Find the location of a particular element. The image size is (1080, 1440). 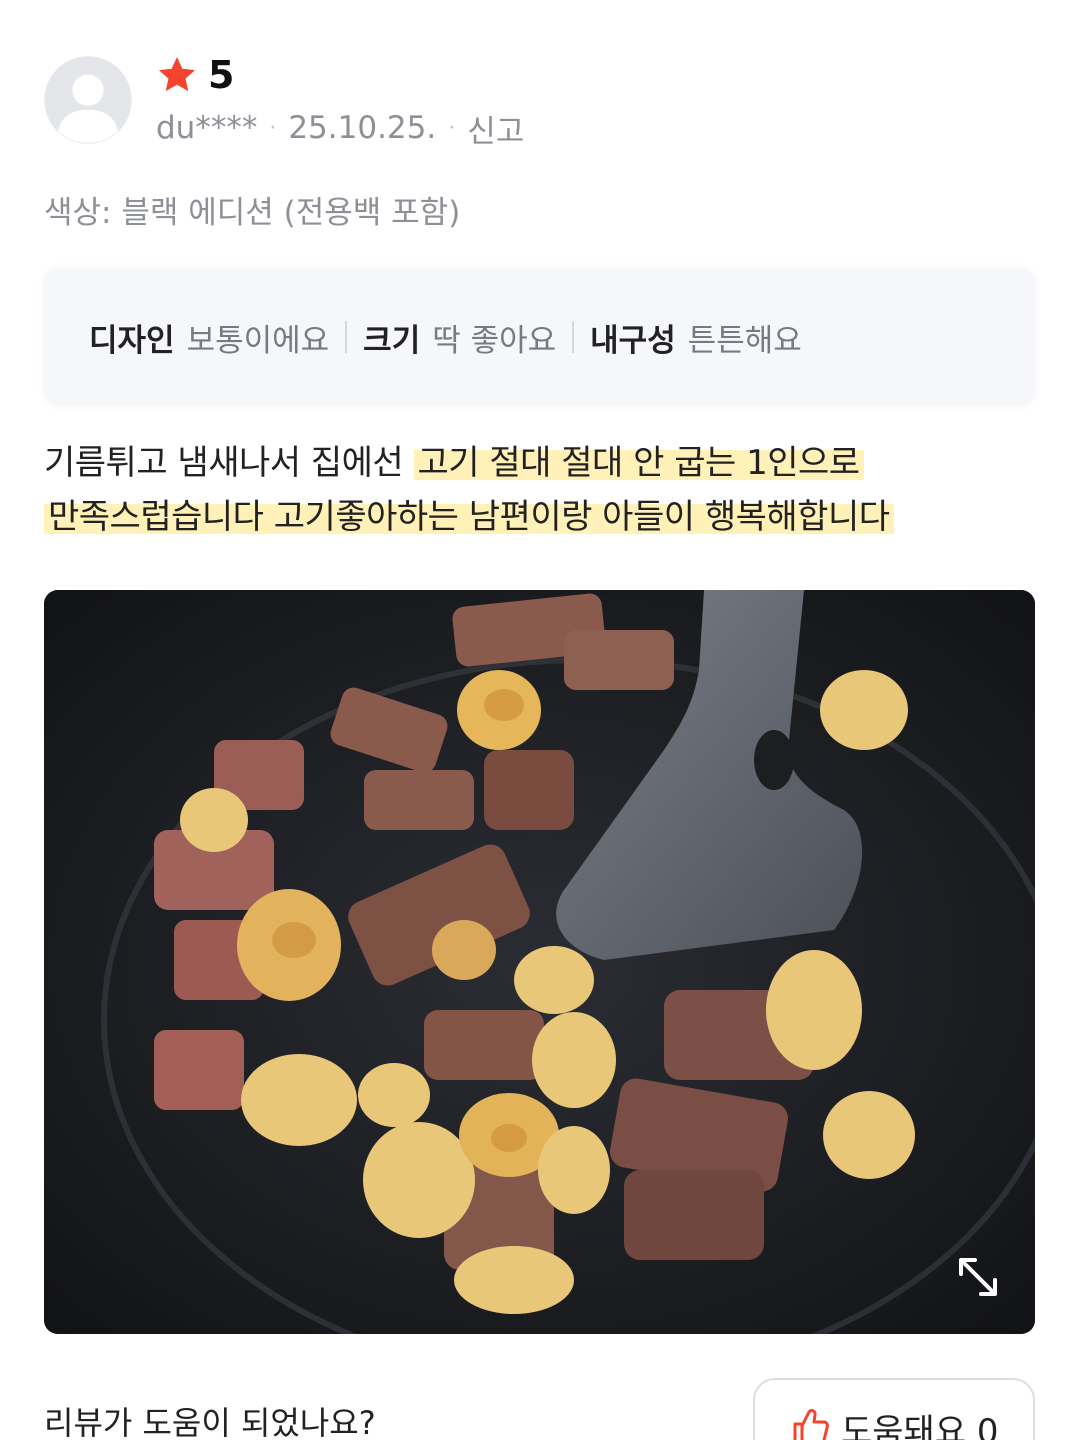

product-option: 색상: 블랙 에디션 (전용백 포함) is located at coordinates (252, 212).